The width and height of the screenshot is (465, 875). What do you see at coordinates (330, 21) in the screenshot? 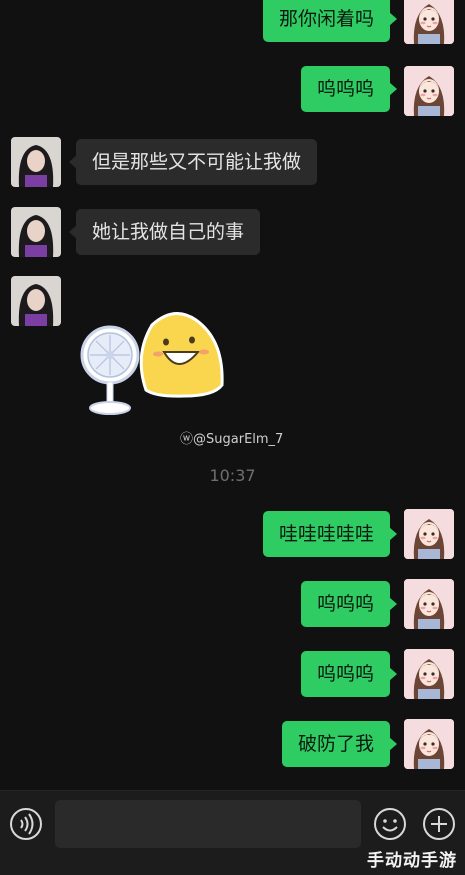
I see `my-message-bubble: 那你闲着吗` at bounding box center [330, 21].